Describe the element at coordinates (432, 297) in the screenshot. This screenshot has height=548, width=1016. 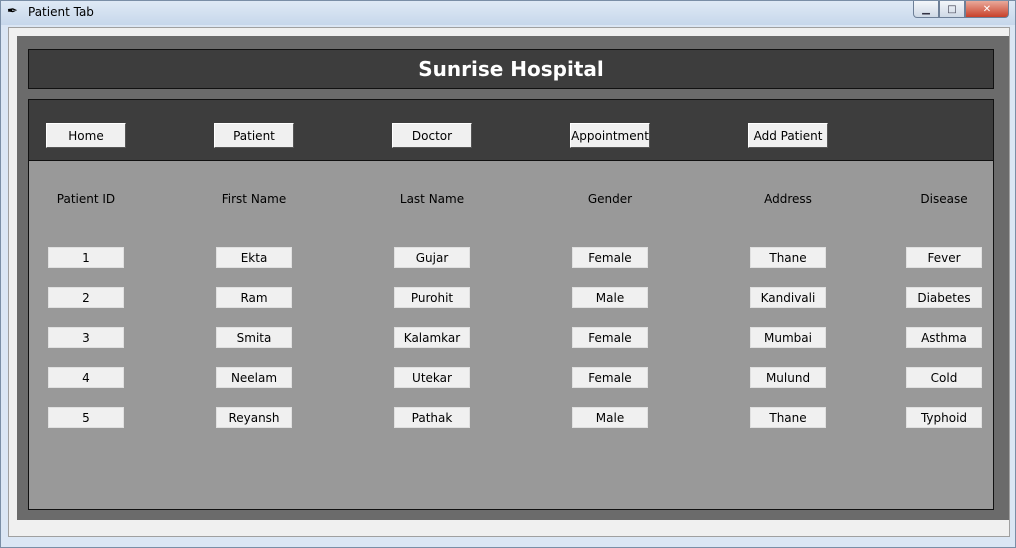
I see `cell-last-name: Purohit` at that location.